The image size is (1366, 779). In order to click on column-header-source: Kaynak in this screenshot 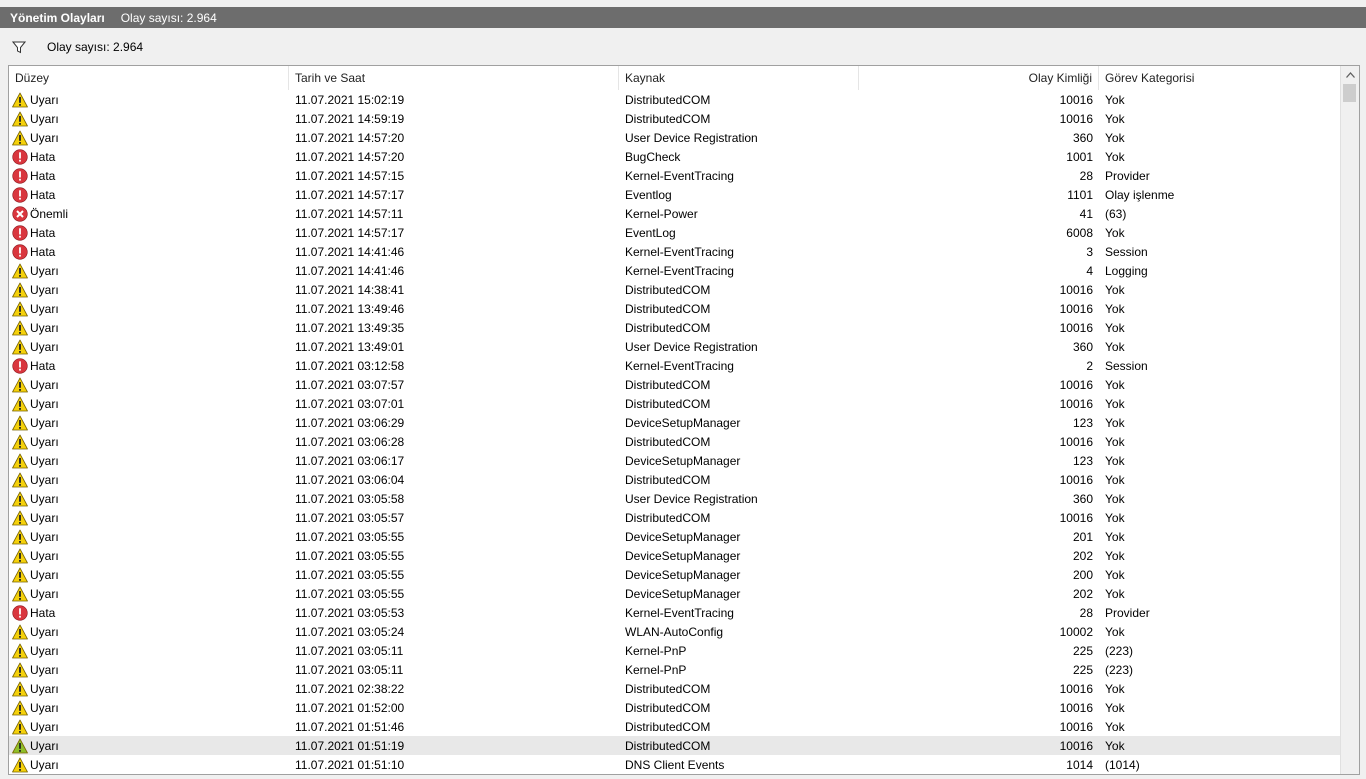, I will do `click(739, 78)`.